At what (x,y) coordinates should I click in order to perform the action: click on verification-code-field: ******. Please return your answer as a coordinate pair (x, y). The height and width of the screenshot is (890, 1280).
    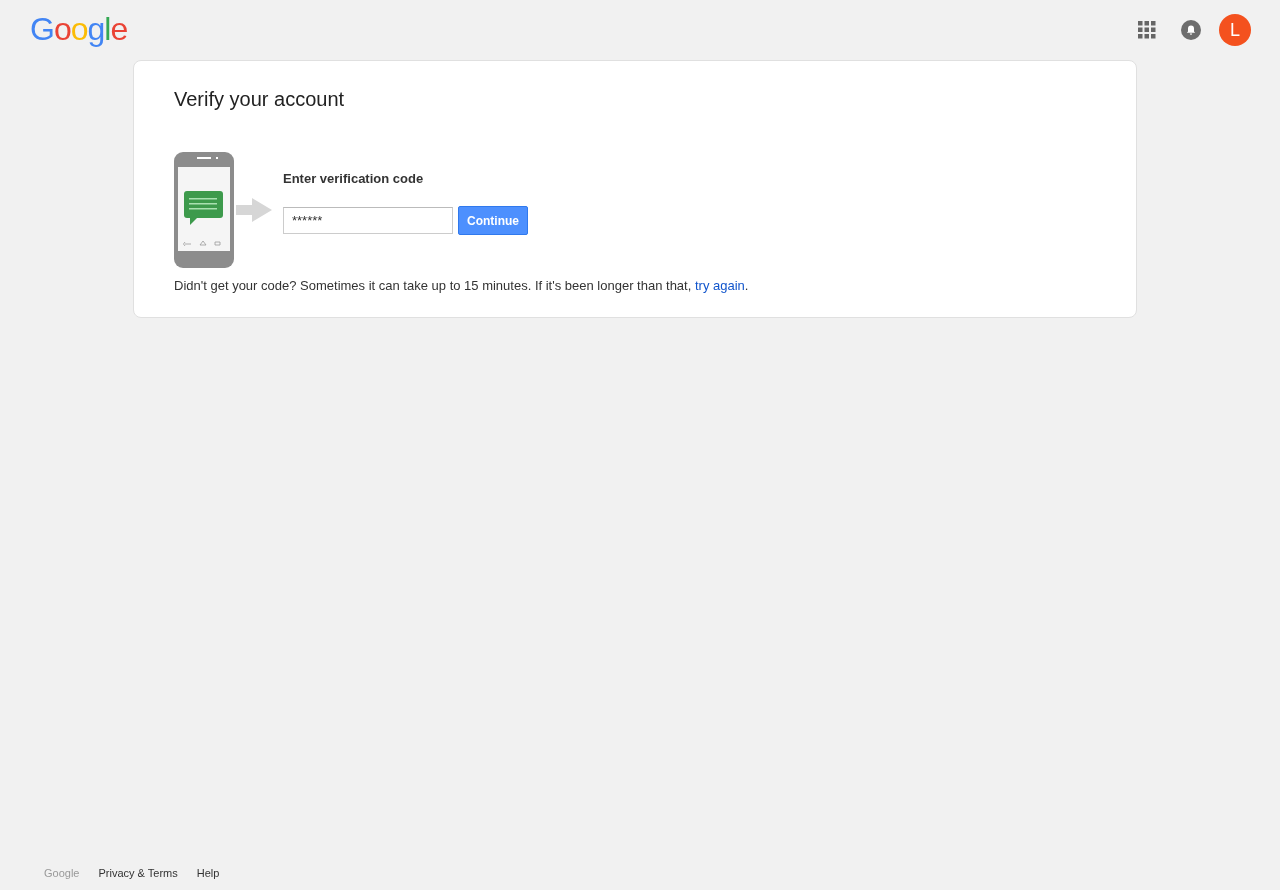
    Looking at the image, I should click on (368, 220).